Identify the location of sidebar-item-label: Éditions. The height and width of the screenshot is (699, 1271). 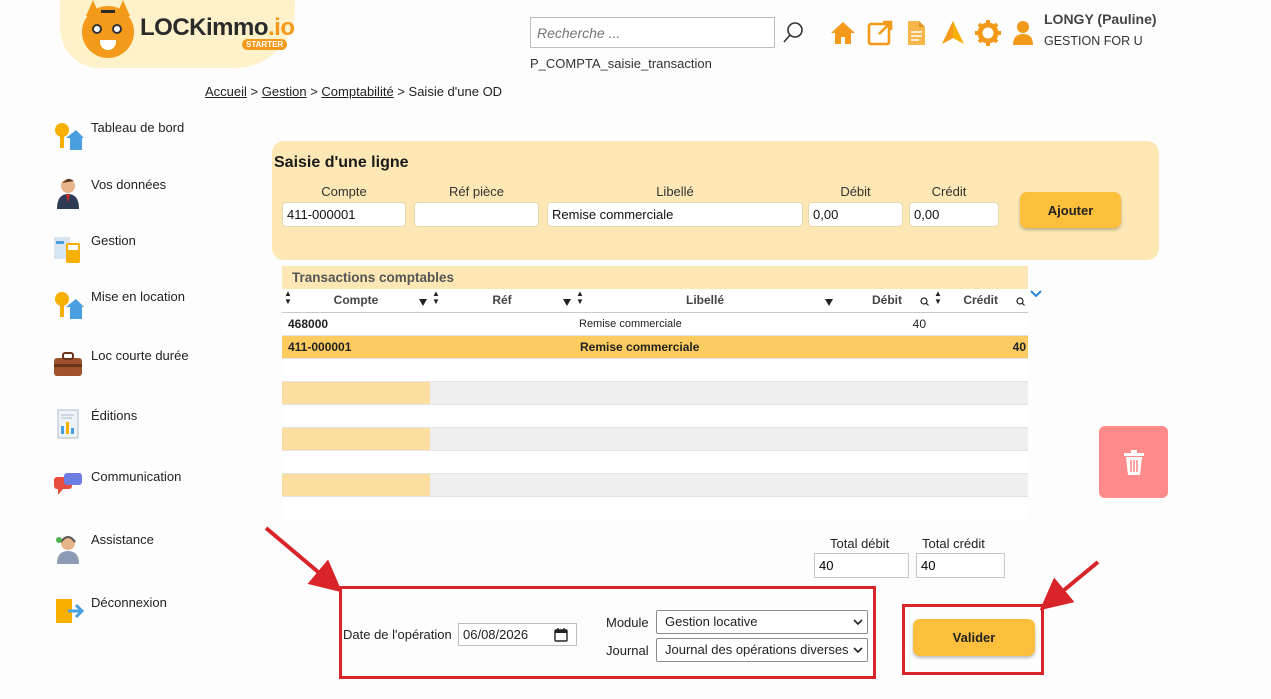
(114, 415).